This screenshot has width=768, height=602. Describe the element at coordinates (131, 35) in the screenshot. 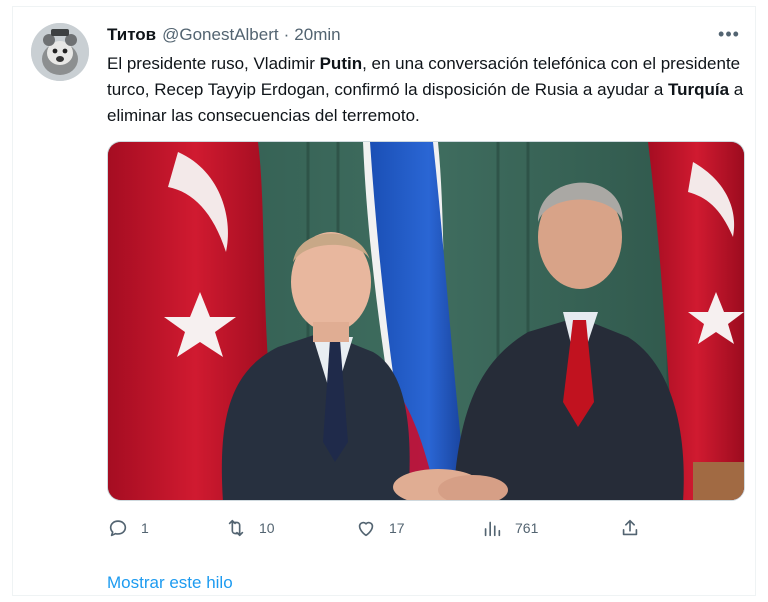

I see `author-name: Титов` at that location.